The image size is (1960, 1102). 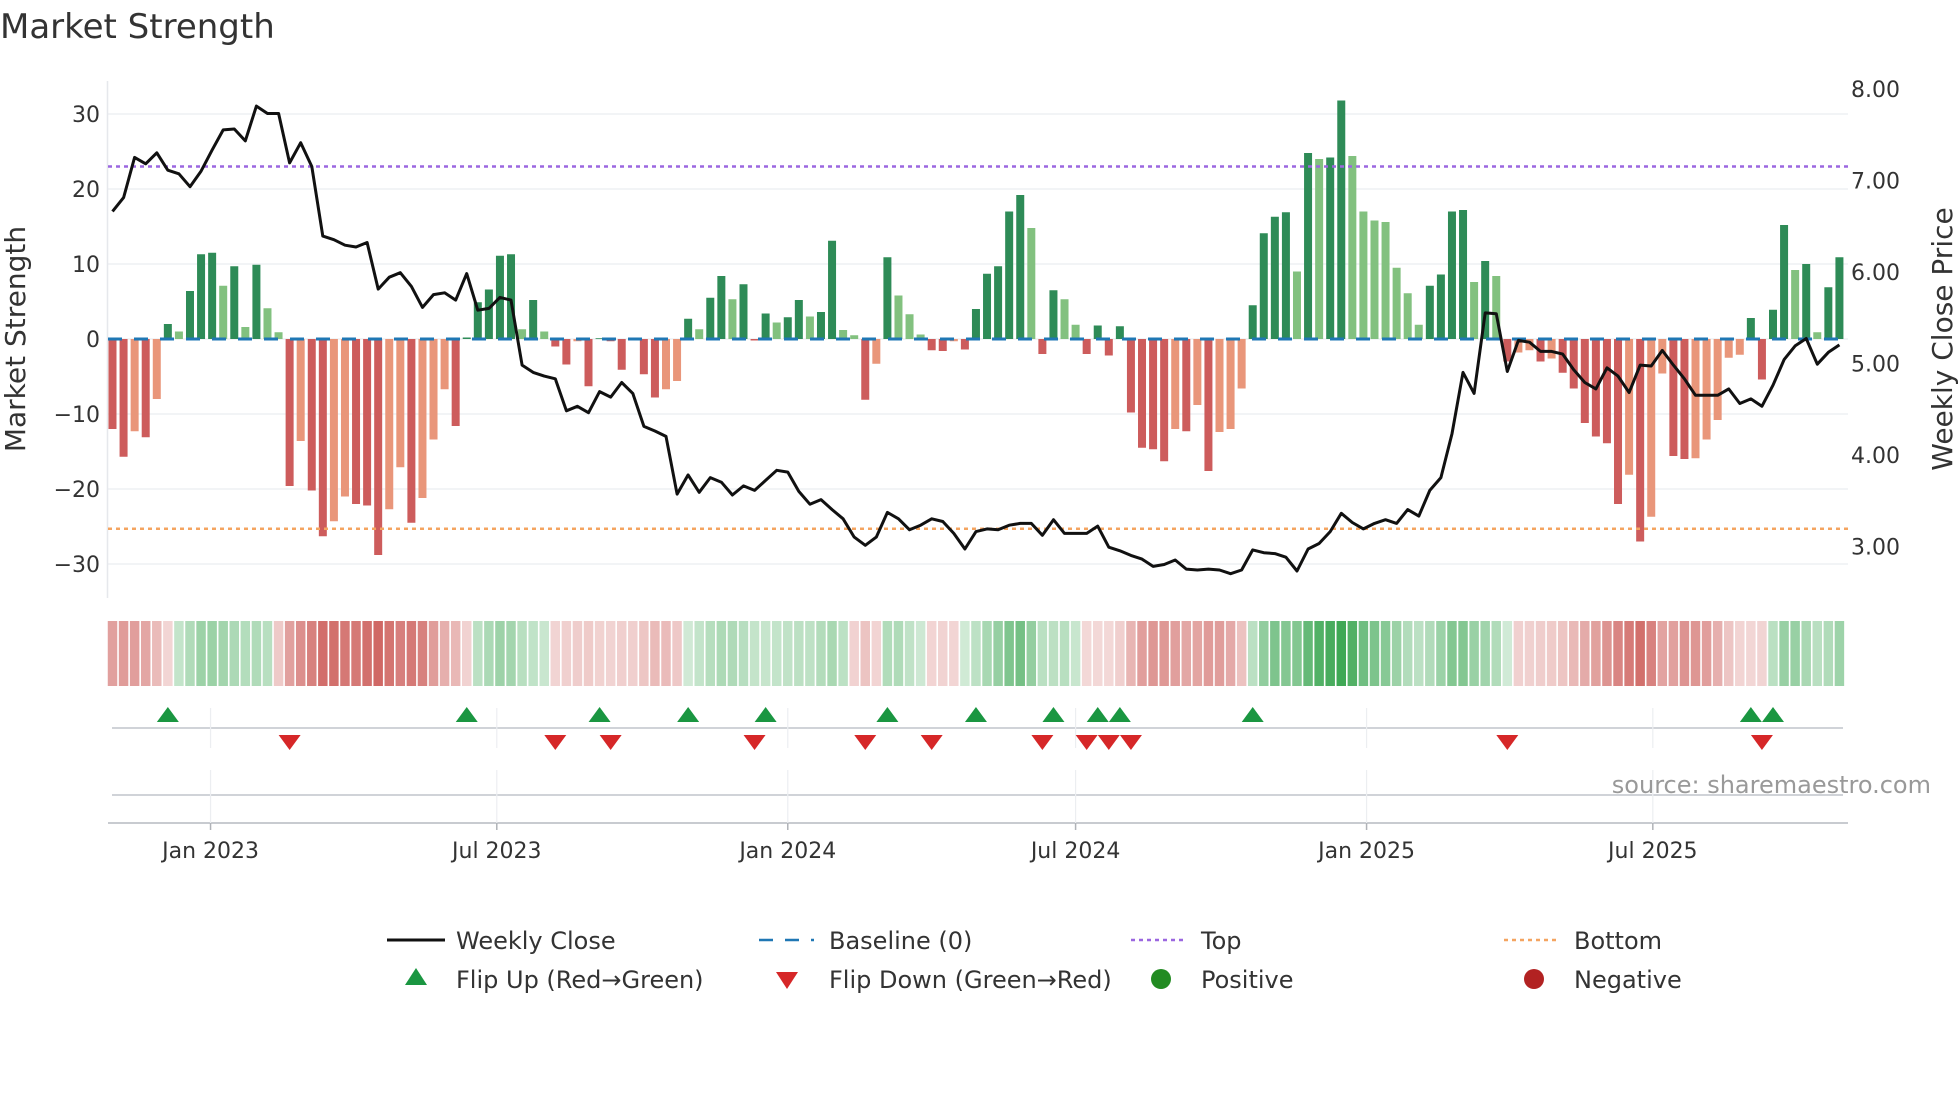 I want to click on y-tick-label: −30, so click(x=77, y=565).